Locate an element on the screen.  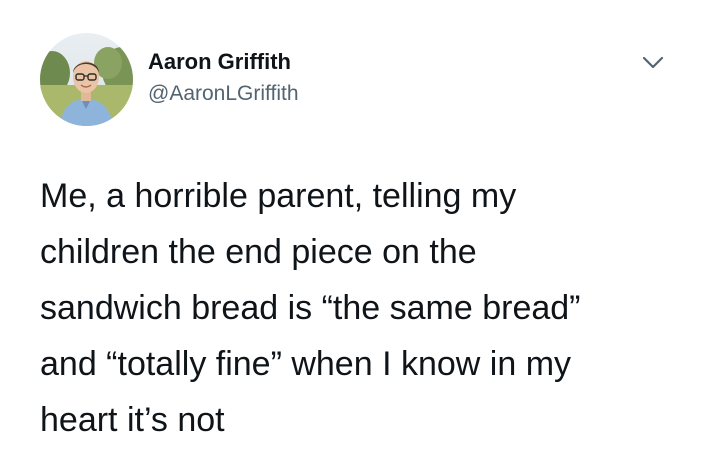
author-info: Aaron Griffith @AaronLGriffith is located at coordinates (223, 78).